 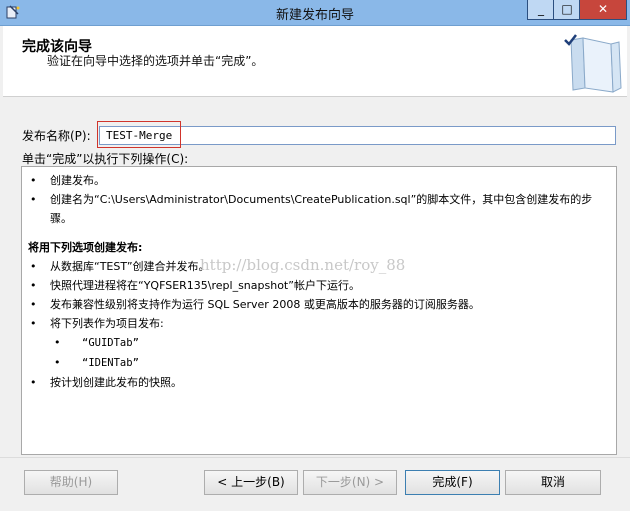 What do you see at coordinates (205, 285) in the screenshot?
I see `list-item-text: 快照代理进程将在“YQFSER135\repl_snapshot”帐户下运行。` at bounding box center [205, 285].